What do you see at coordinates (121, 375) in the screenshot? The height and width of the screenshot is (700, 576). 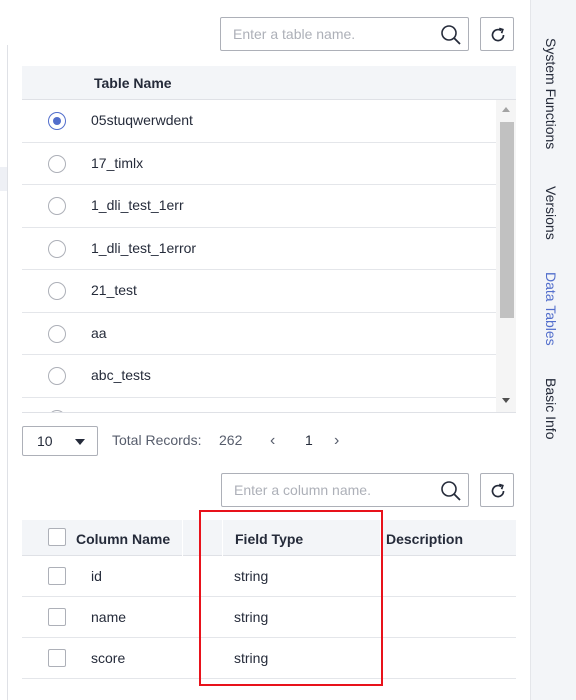 I see `table-name: abc_tests` at bounding box center [121, 375].